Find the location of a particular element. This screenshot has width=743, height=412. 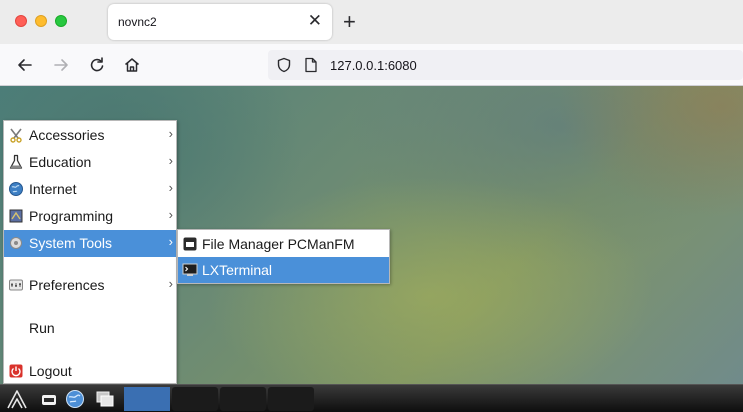

menu-item-preferences: Preferences › is located at coordinates (90, 285).